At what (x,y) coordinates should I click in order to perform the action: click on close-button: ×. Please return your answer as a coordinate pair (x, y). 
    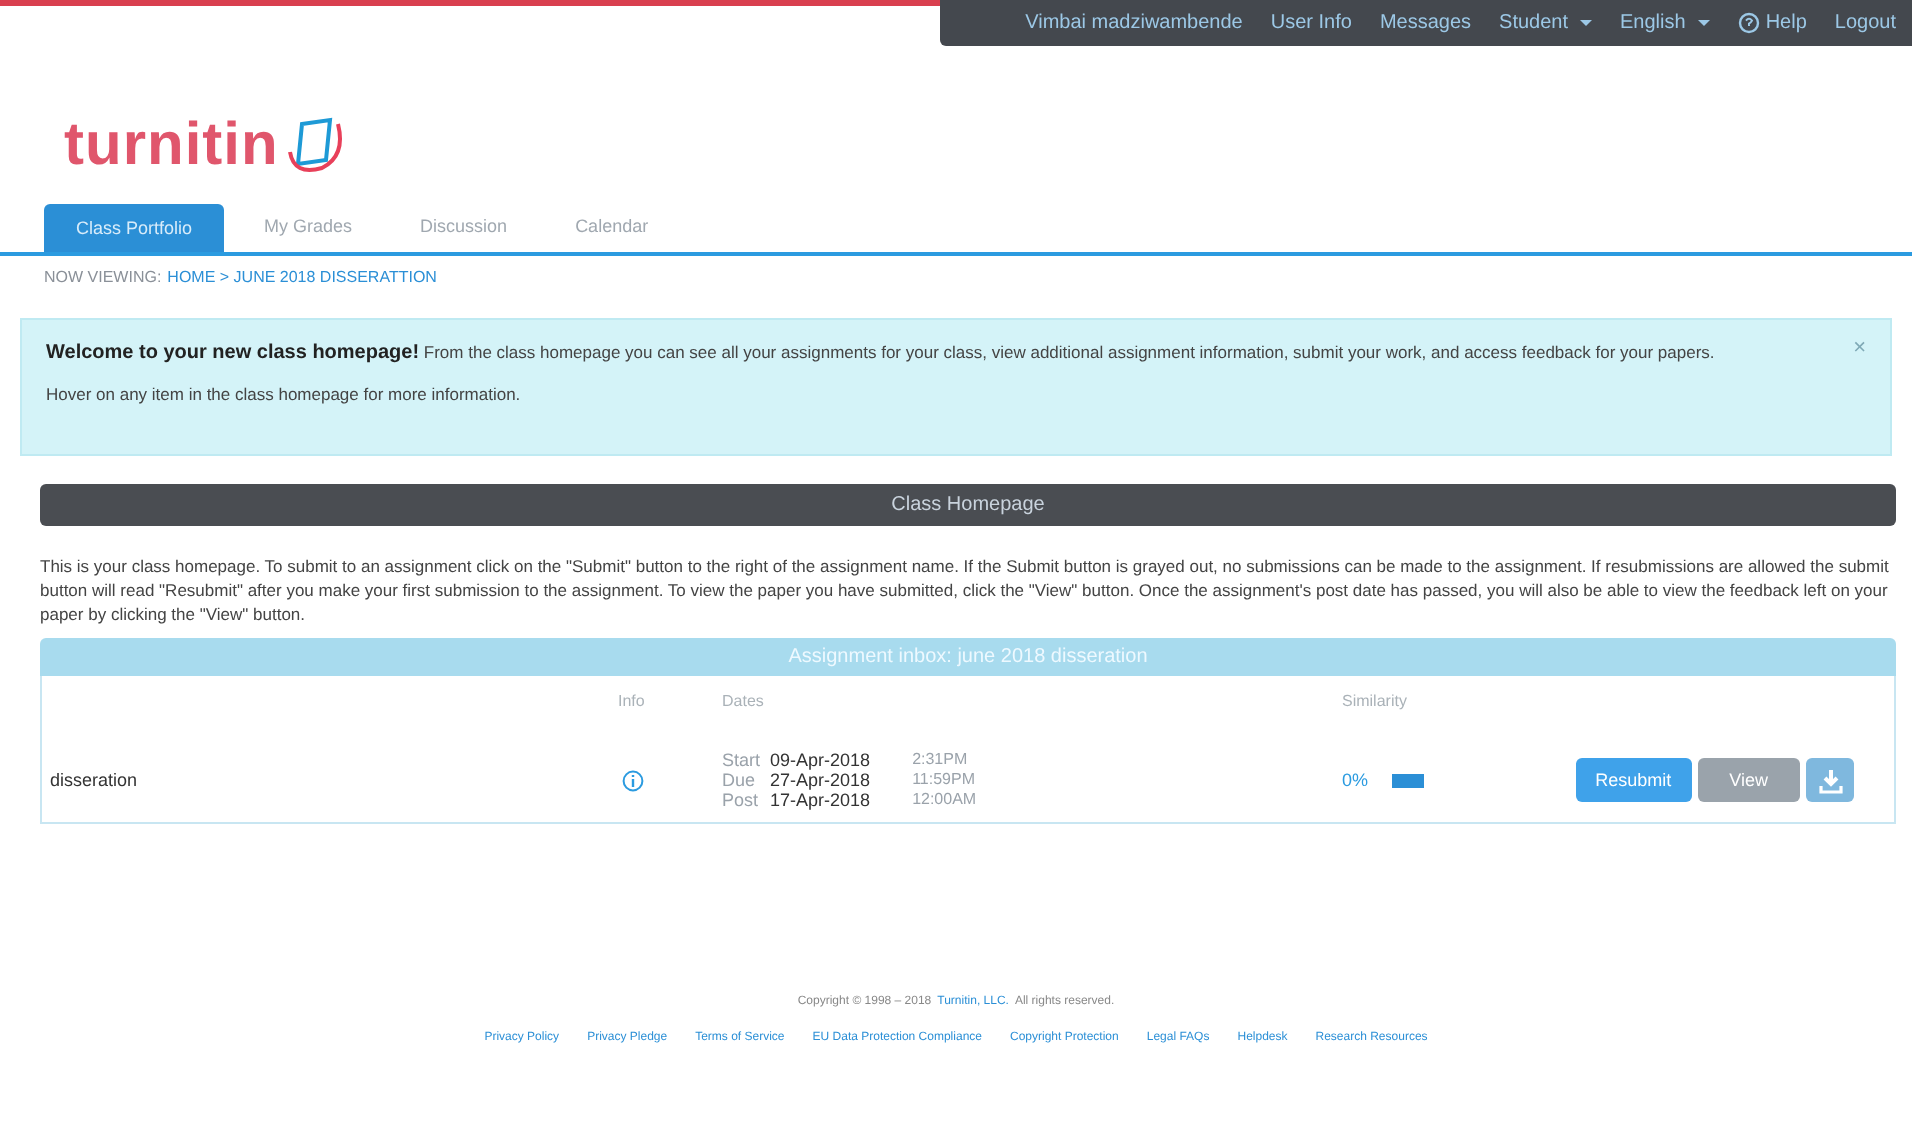
    Looking at the image, I should click on (1859, 348).